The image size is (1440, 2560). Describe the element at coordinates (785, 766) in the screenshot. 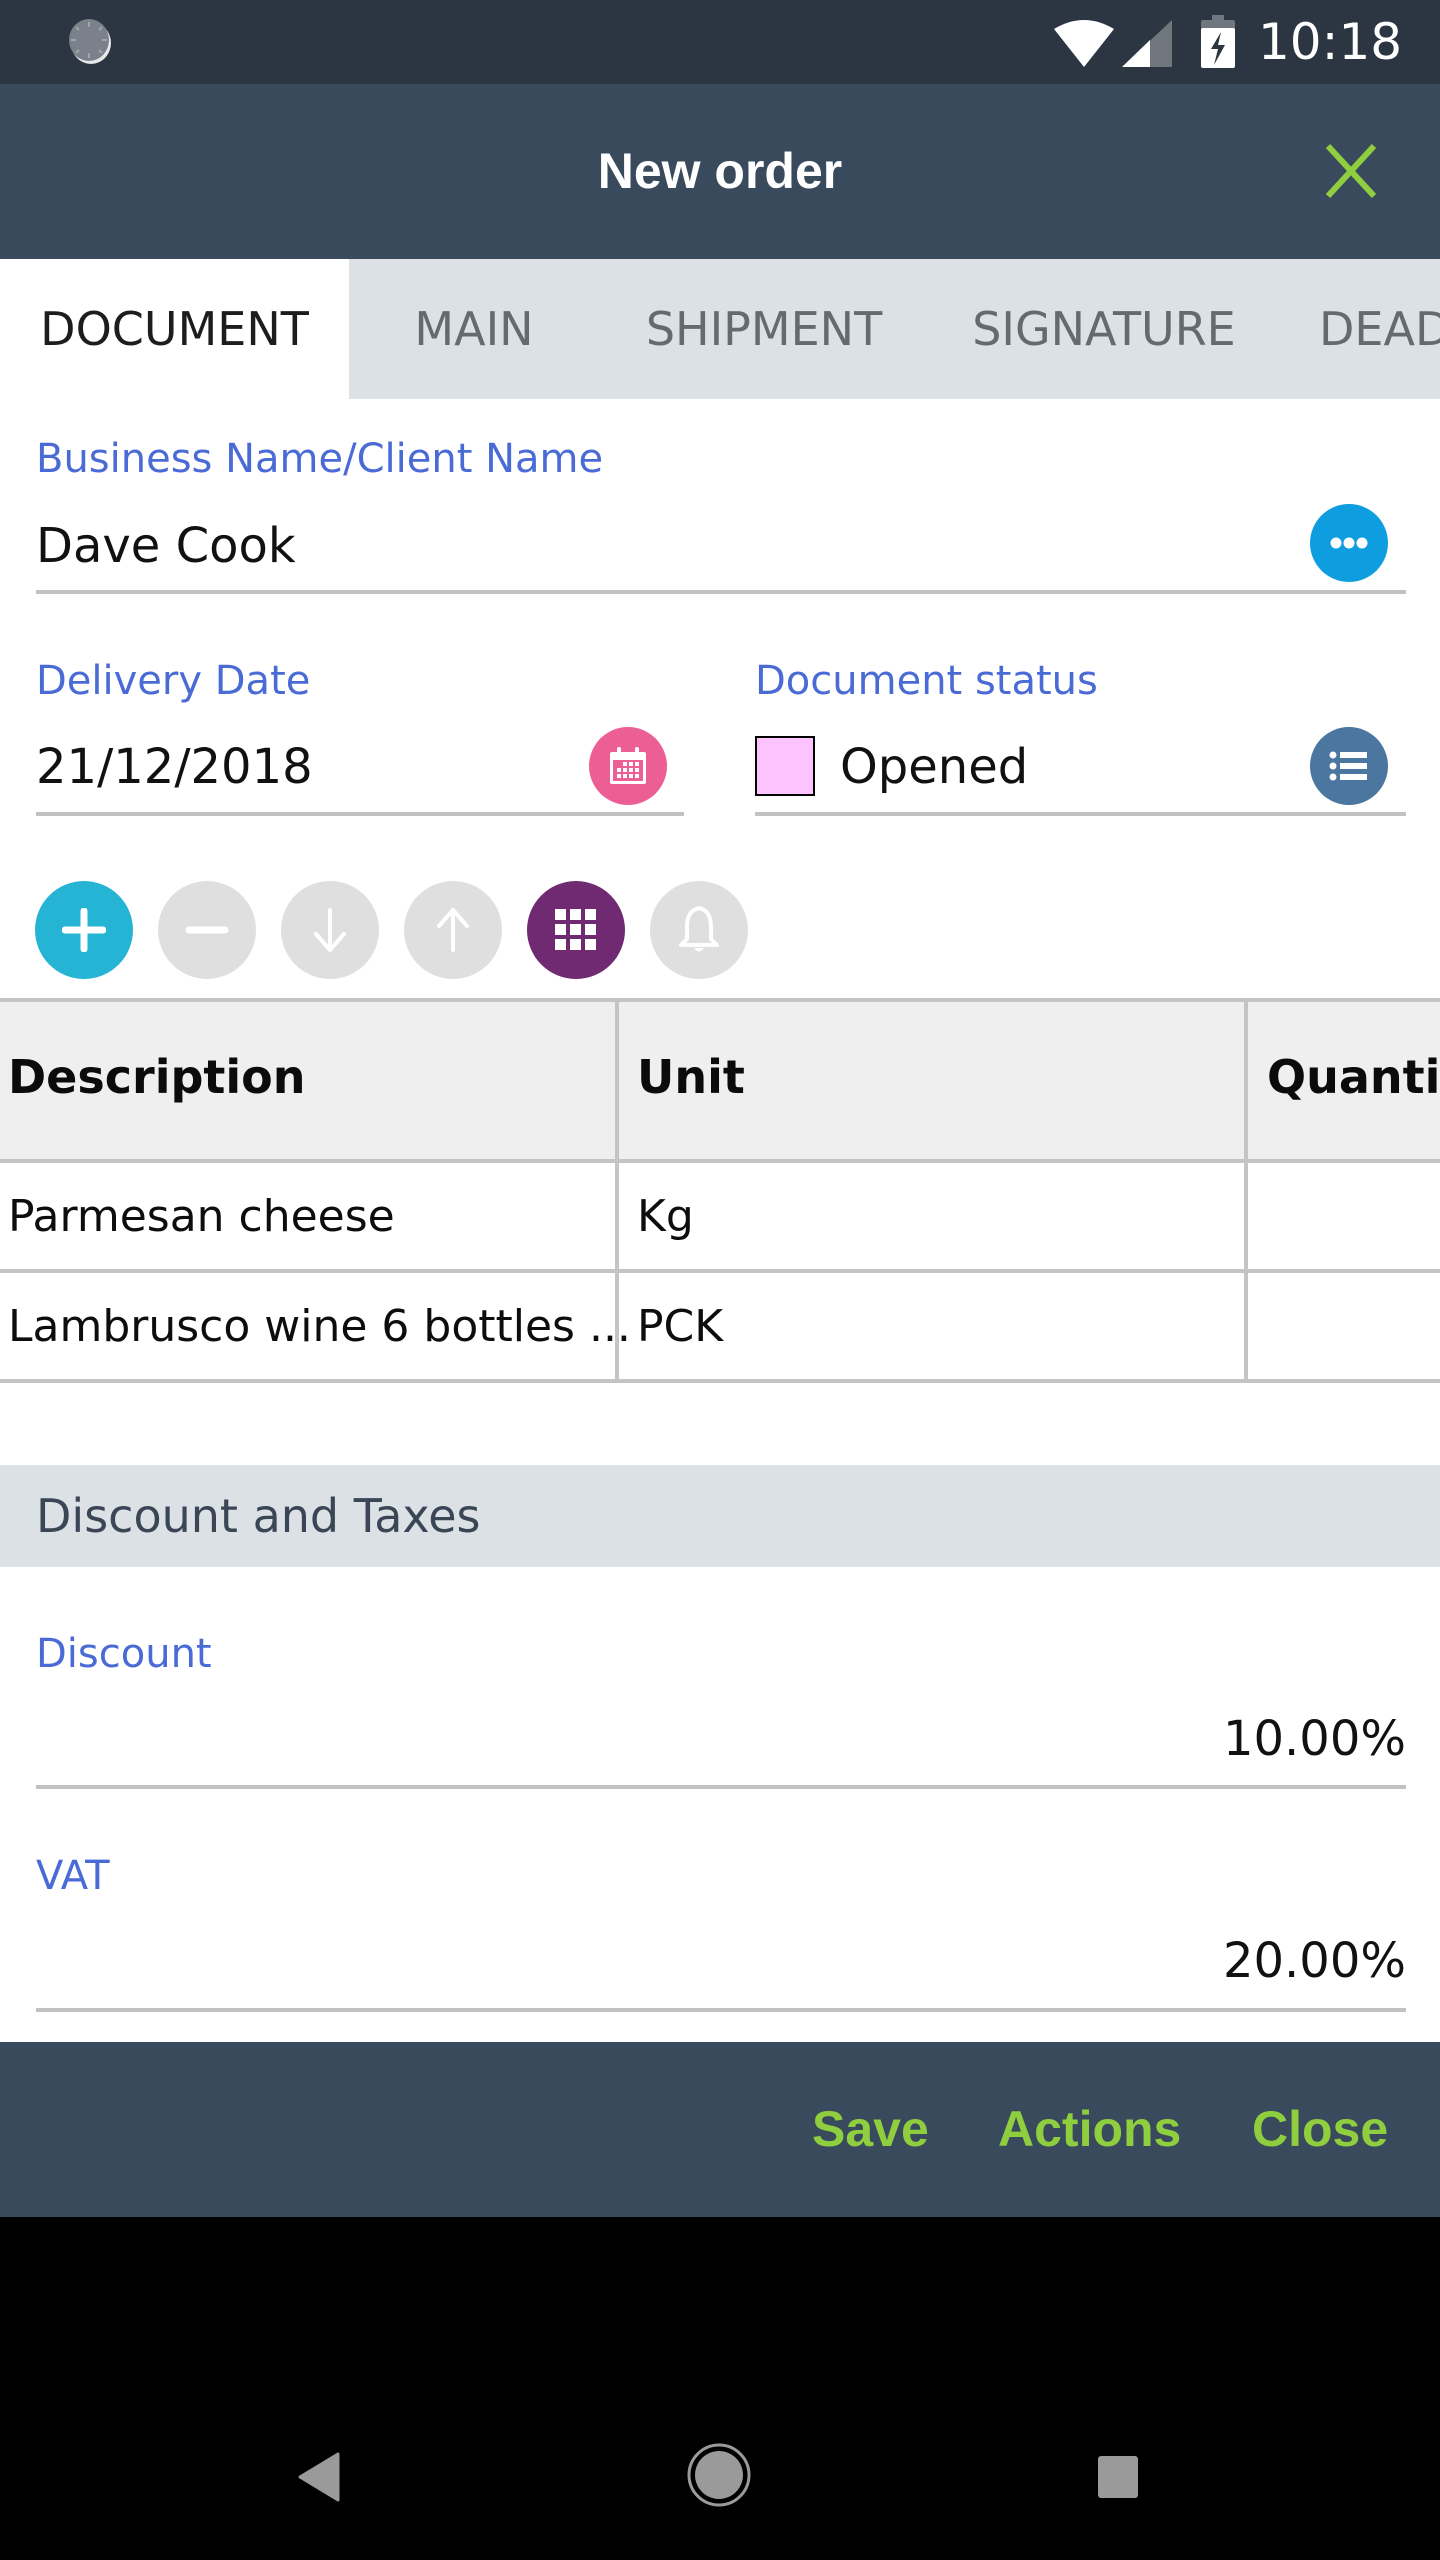

I see `status-color-swatch` at that location.